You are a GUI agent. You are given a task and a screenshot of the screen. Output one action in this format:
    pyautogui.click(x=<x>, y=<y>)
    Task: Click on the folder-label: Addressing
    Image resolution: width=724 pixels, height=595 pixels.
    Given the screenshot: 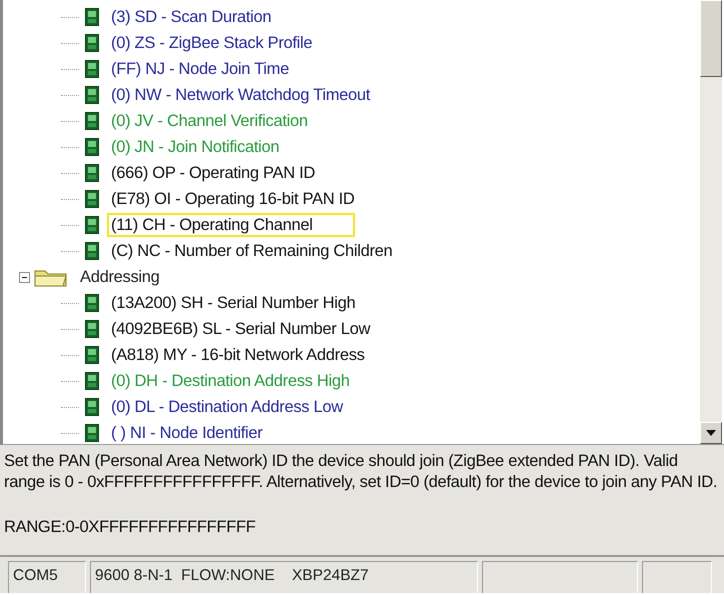 What is the action you would take?
    pyautogui.click(x=120, y=277)
    